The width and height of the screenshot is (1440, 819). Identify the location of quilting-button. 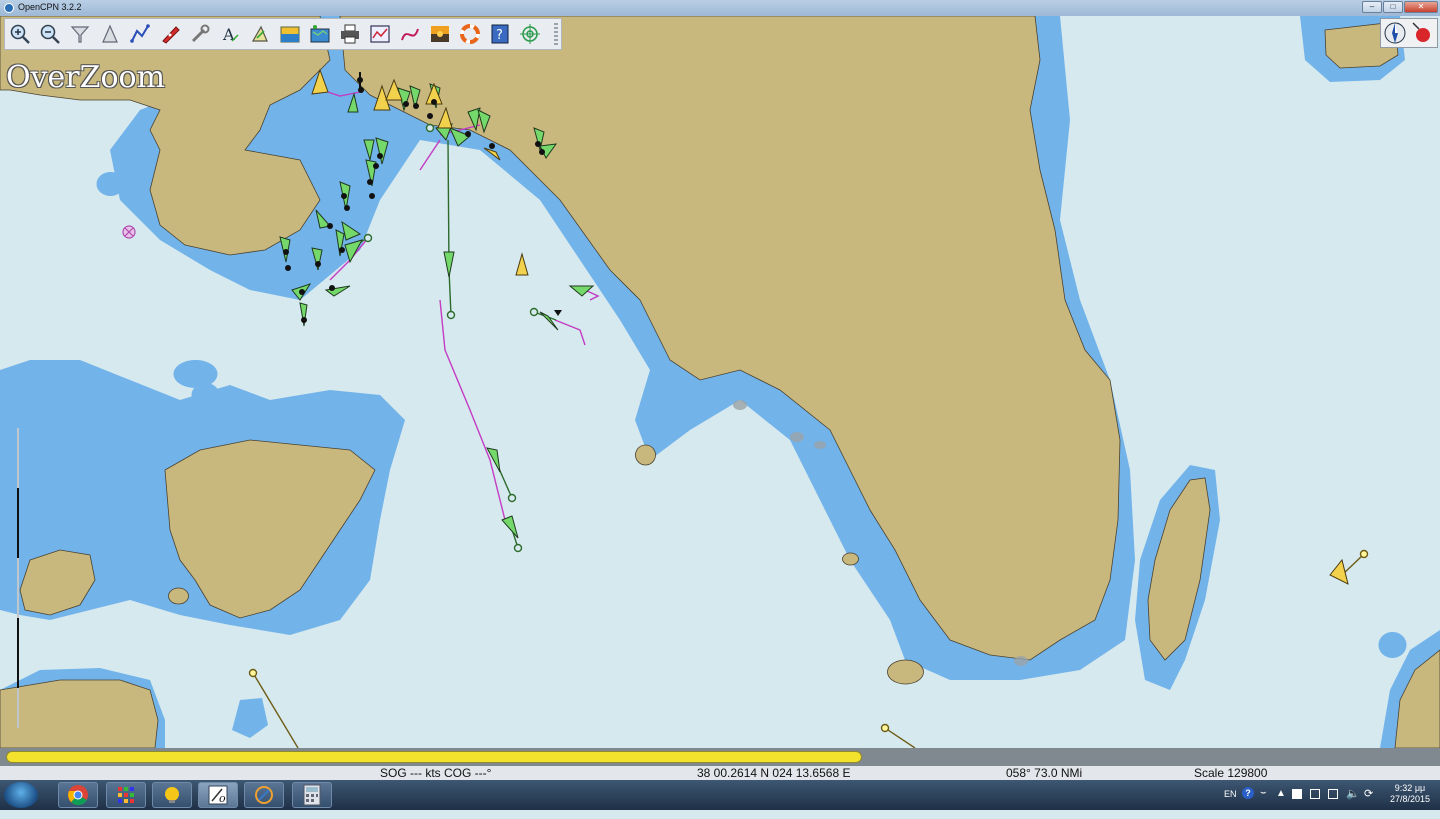
(320, 34).